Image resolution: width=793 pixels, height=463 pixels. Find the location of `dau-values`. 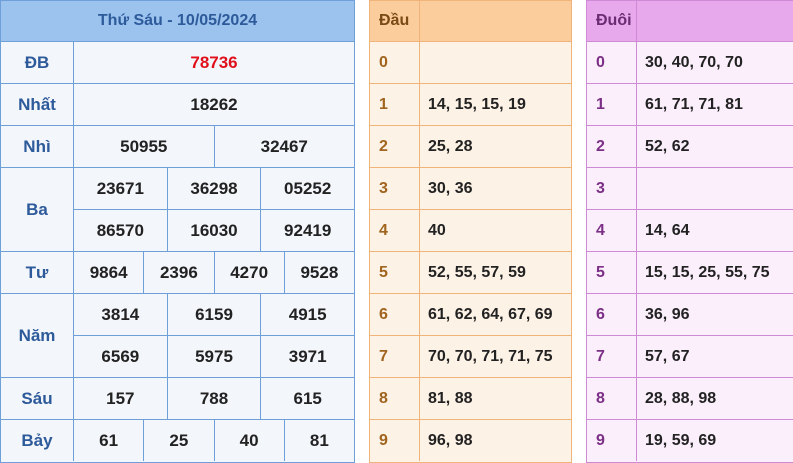

dau-values is located at coordinates (495, 62).